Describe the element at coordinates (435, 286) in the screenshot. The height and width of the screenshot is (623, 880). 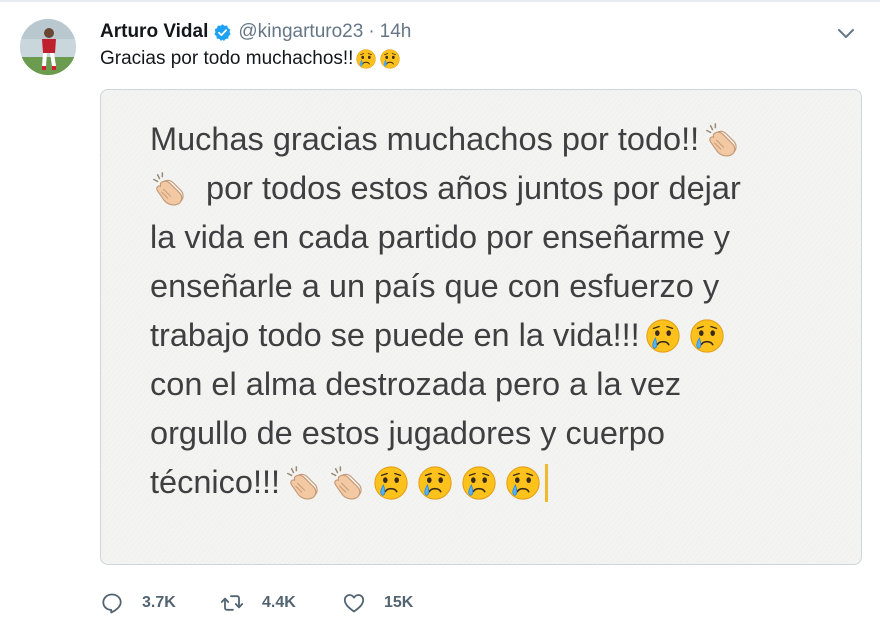
I see `note-line-text: enseñarle a un país que con esfuerzo y` at that location.